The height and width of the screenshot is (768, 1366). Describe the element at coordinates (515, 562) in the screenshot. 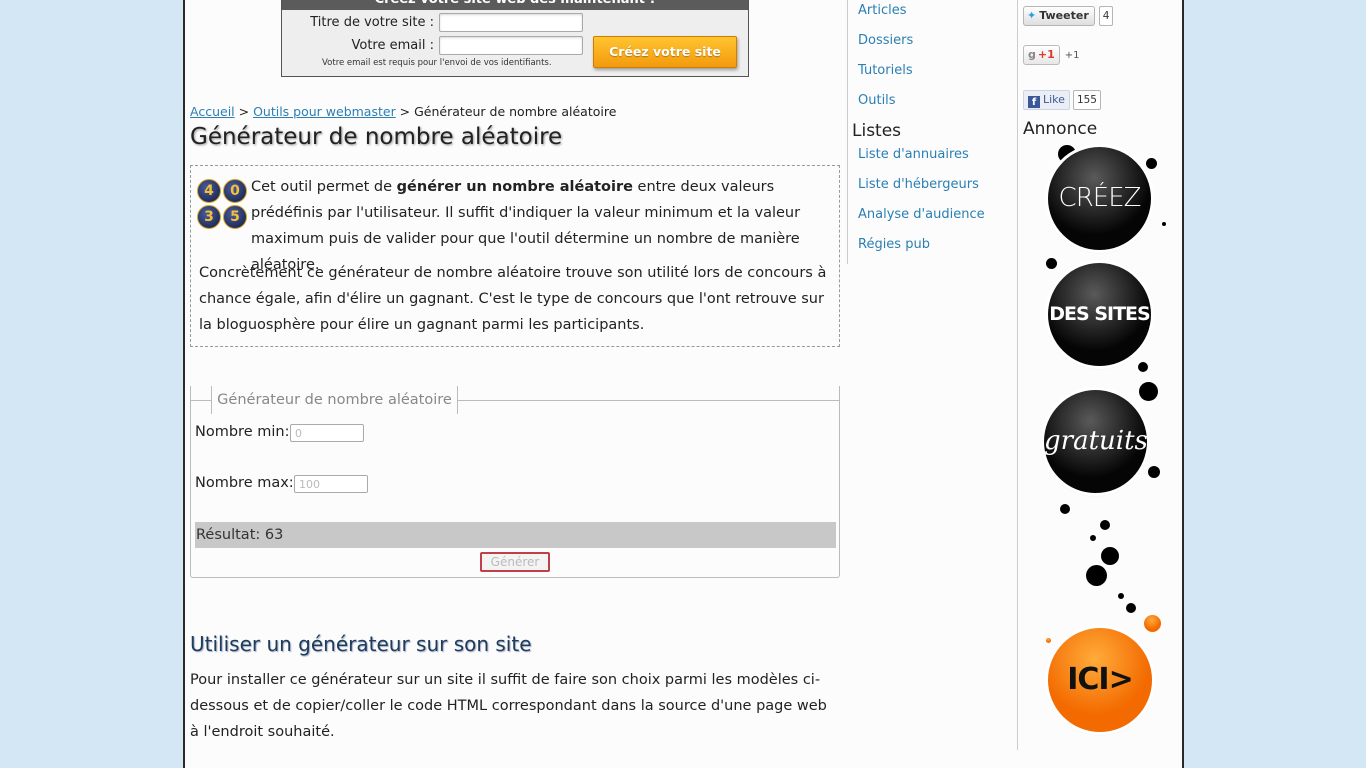

I see `generate-button: Générer` at that location.